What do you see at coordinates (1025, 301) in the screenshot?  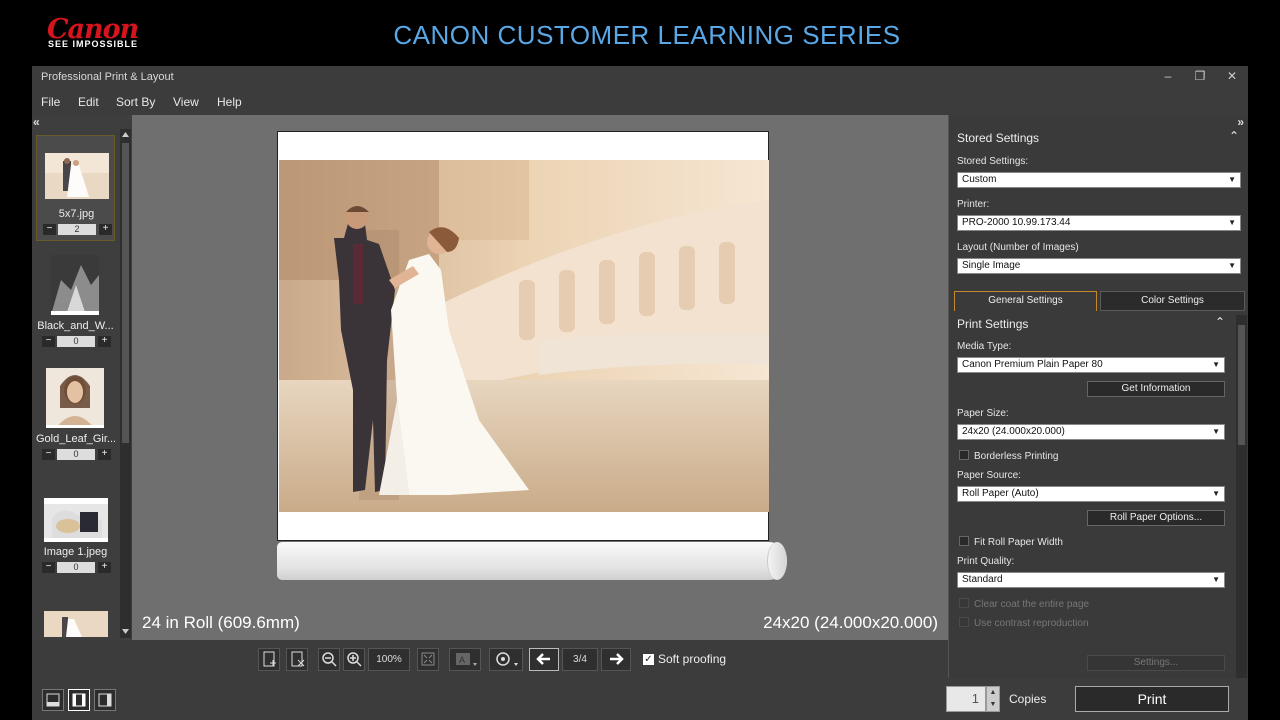 I see `tab-general-settings: General Settings` at bounding box center [1025, 301].